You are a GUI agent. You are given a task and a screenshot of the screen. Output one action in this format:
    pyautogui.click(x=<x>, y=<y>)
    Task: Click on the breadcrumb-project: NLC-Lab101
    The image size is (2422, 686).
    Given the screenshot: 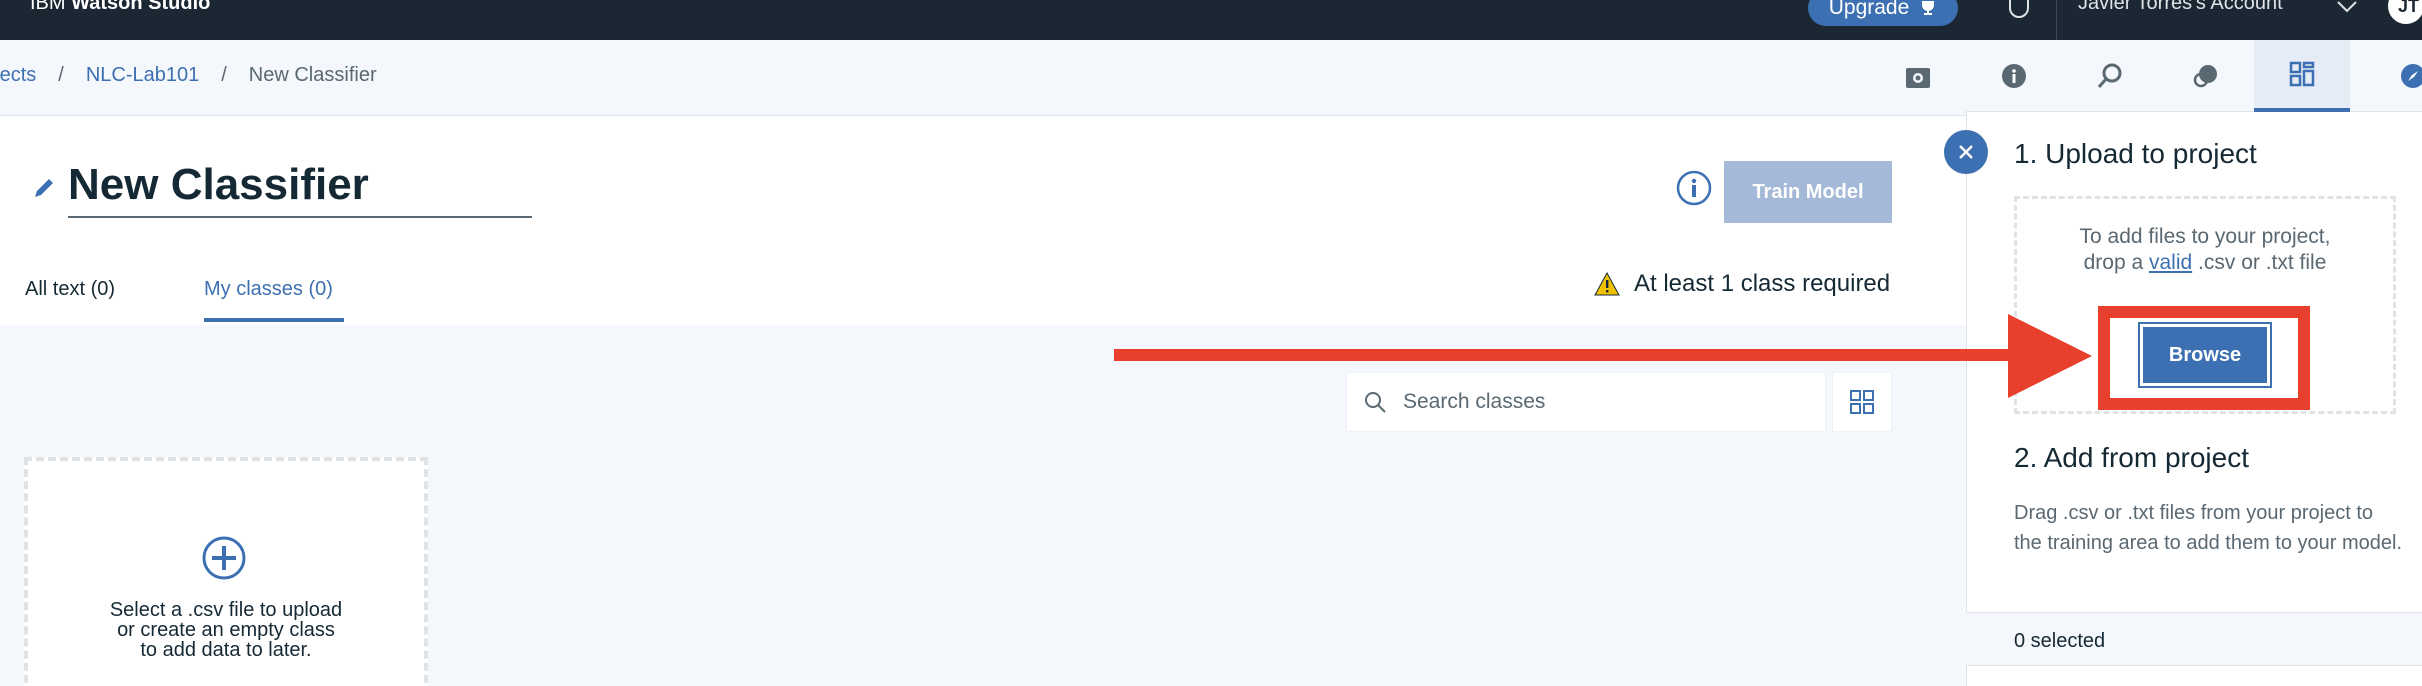 What is the action you would take?
    pyautogui.click(x=142, y=75)
    